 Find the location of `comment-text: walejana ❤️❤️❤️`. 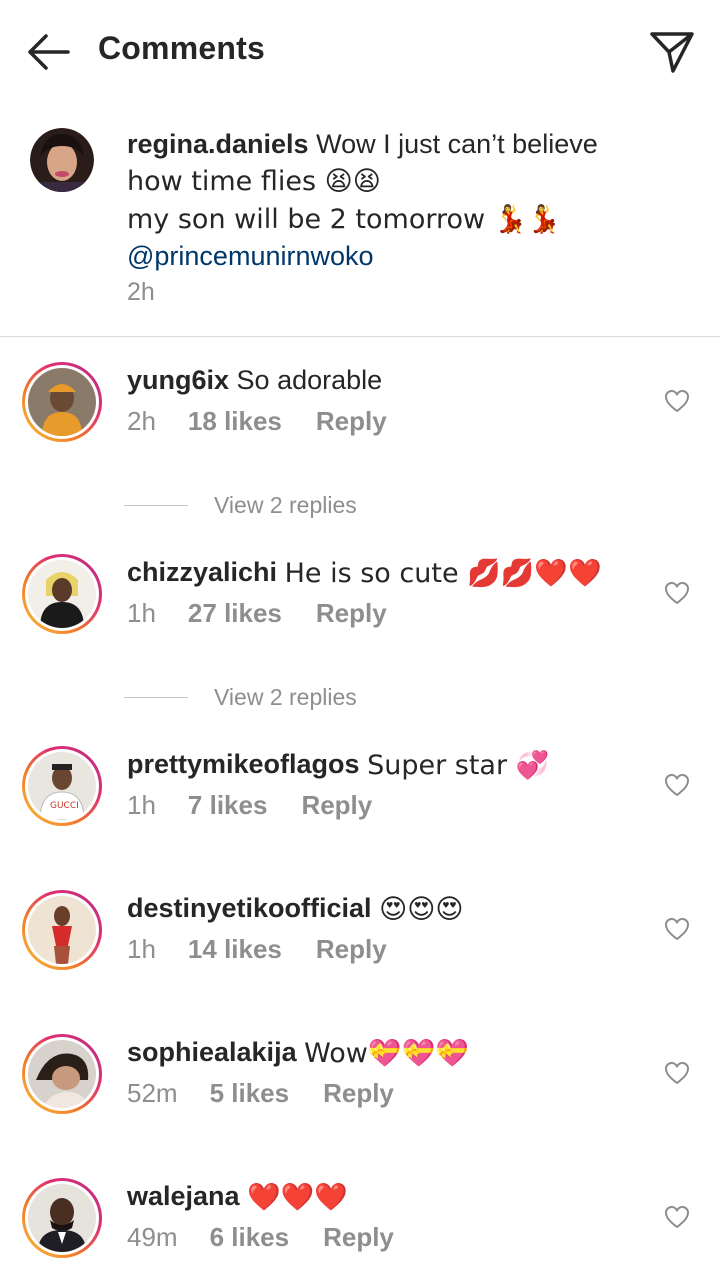

comment-text: walejana ❤️❤️❤️ is located at coordinates (237, 1197).